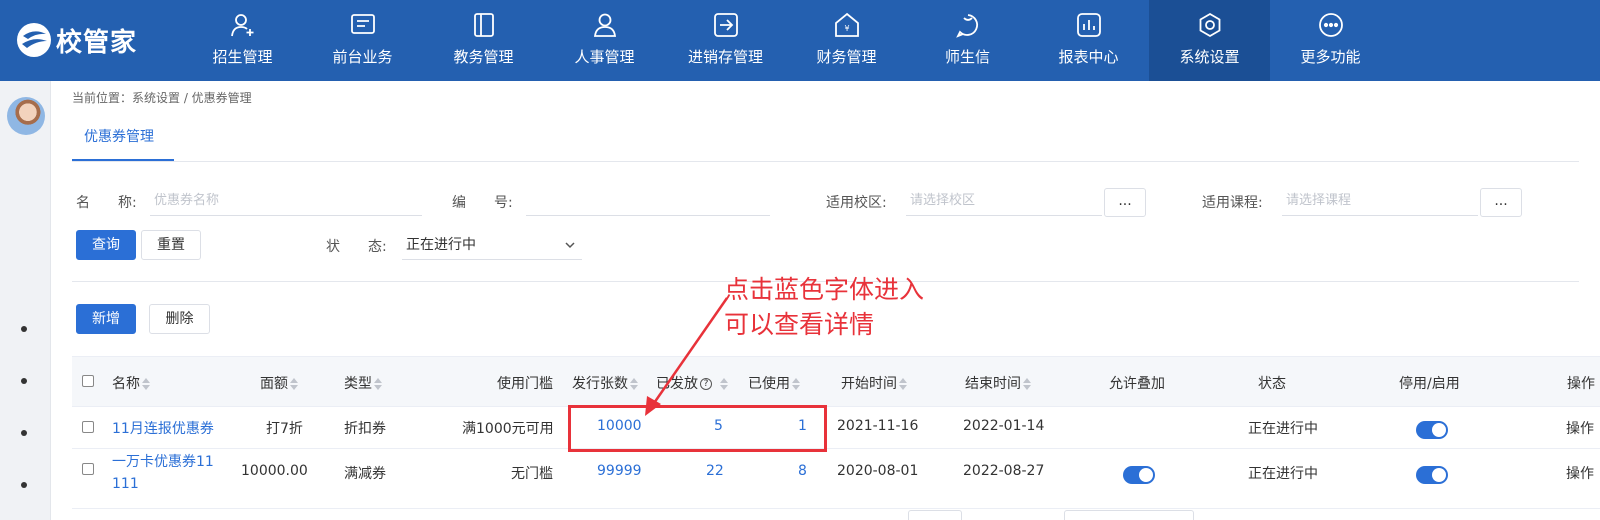  I want to click on stack-toggle, so click(1139, 475).